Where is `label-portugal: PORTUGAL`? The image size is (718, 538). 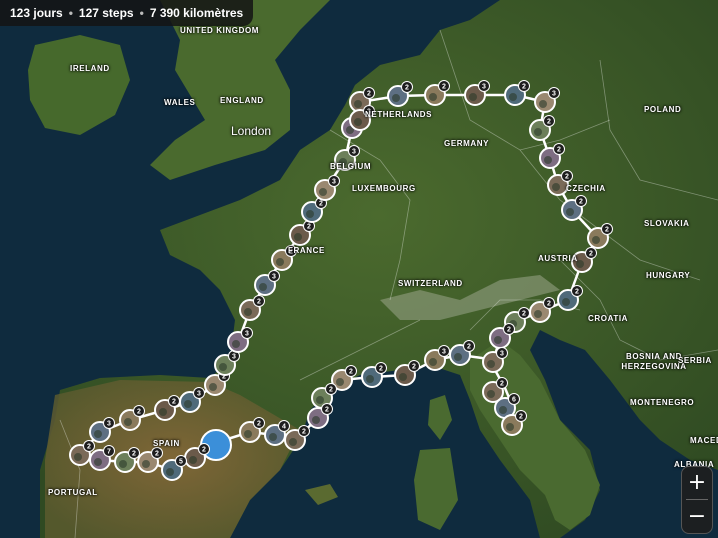 label-portugal: PORTUGAL is located at coordinates (73, 492).